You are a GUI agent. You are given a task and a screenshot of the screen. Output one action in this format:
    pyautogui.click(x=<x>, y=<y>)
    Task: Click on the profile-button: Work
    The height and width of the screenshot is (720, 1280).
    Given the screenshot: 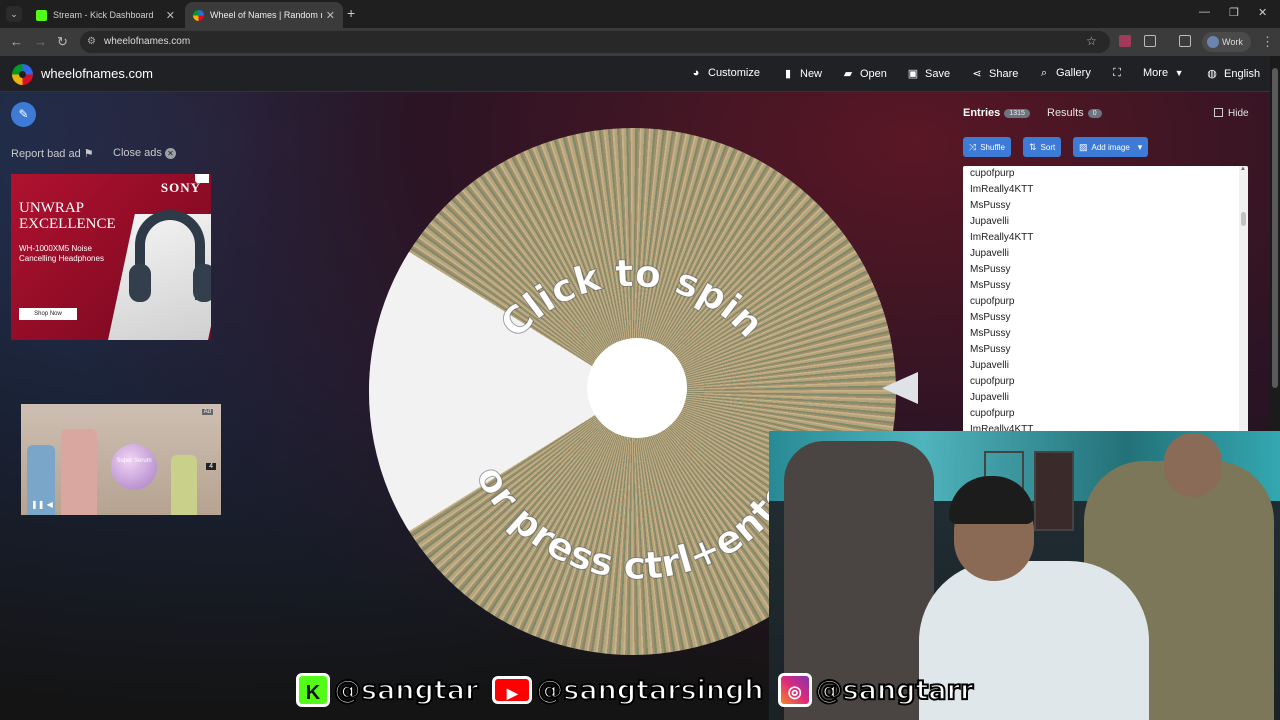 What is the action you would take?
    pyautogui.click(x=1226, y=42)
    